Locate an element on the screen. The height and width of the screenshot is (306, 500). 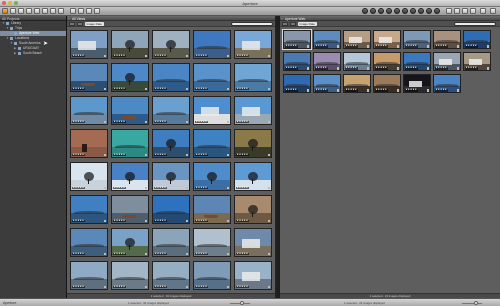
project-item: ▶ South Beach is located at coordinates (33, 53).